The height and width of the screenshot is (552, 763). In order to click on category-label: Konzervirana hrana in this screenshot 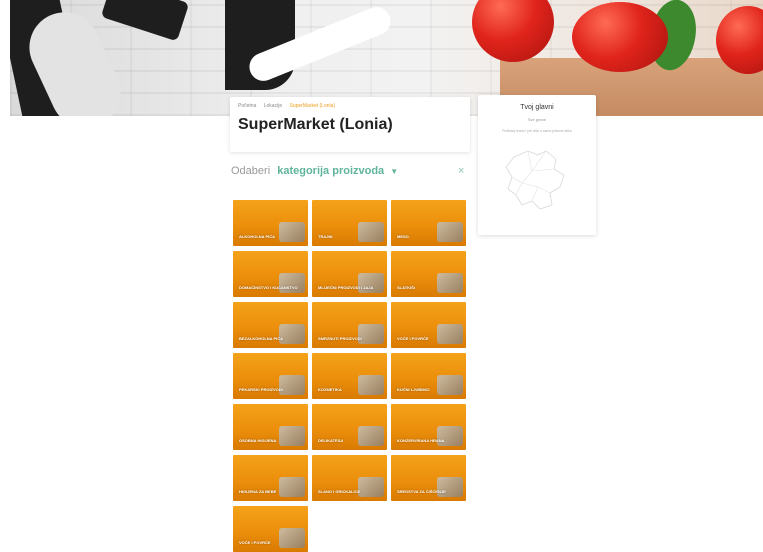, I will do `click(421, 440)`.